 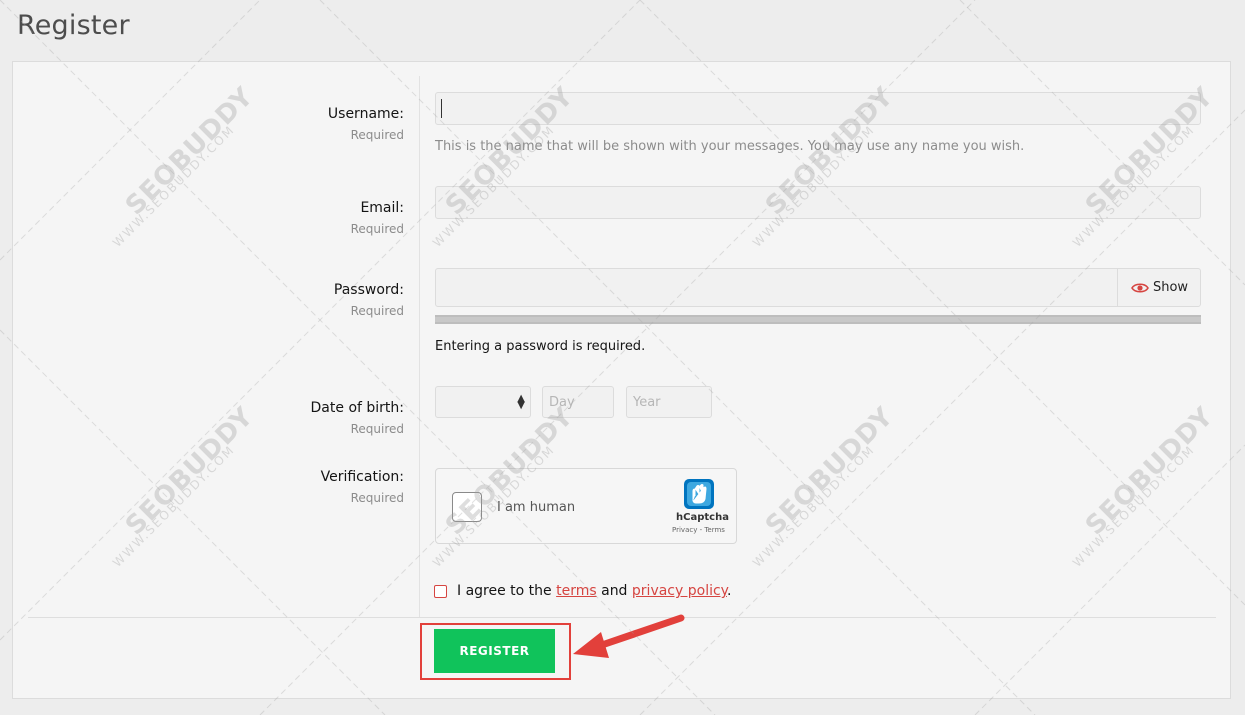 I want to click on agree-text: I agree to the terms and privacy policy., so click(x=594, y=591).